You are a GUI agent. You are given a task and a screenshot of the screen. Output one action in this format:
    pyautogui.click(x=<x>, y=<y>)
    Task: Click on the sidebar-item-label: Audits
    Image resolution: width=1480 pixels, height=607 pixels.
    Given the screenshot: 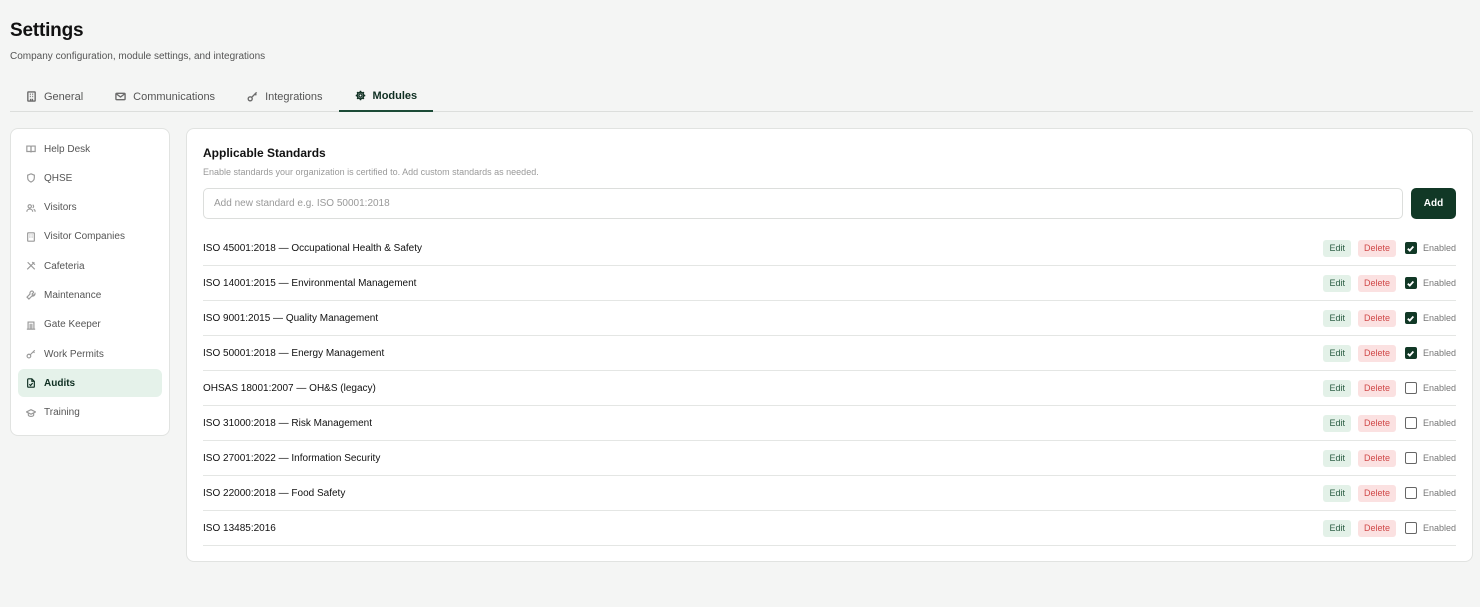 What is the action you would take?
    pyautogui.click(x=60, y=383)
    